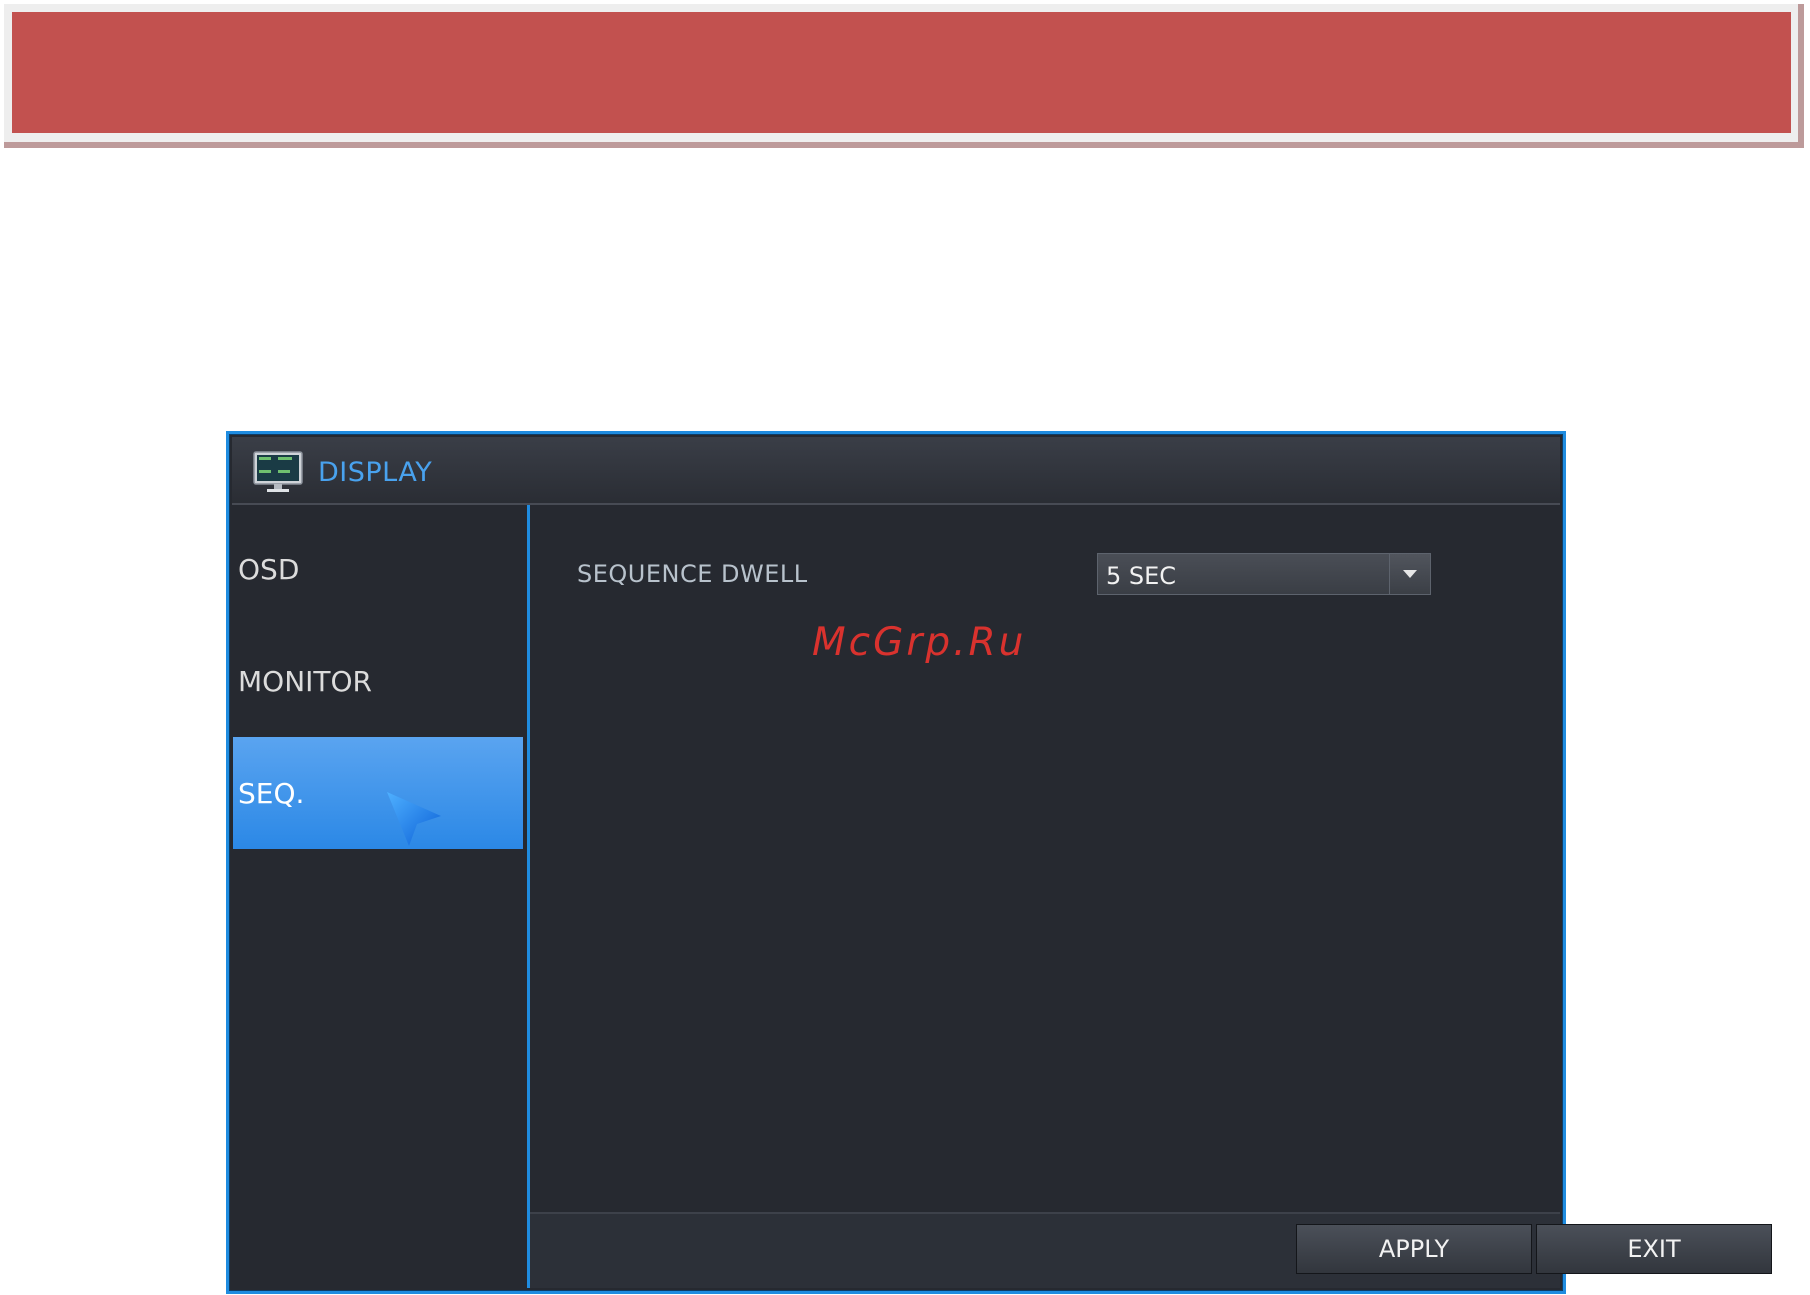 The width and height of the screenshot is (1810, 1295). What do you see at coordinates (375, 472) in the screenshot?
I see `window-title: DISPLAY` at bounding box center [375, 472].